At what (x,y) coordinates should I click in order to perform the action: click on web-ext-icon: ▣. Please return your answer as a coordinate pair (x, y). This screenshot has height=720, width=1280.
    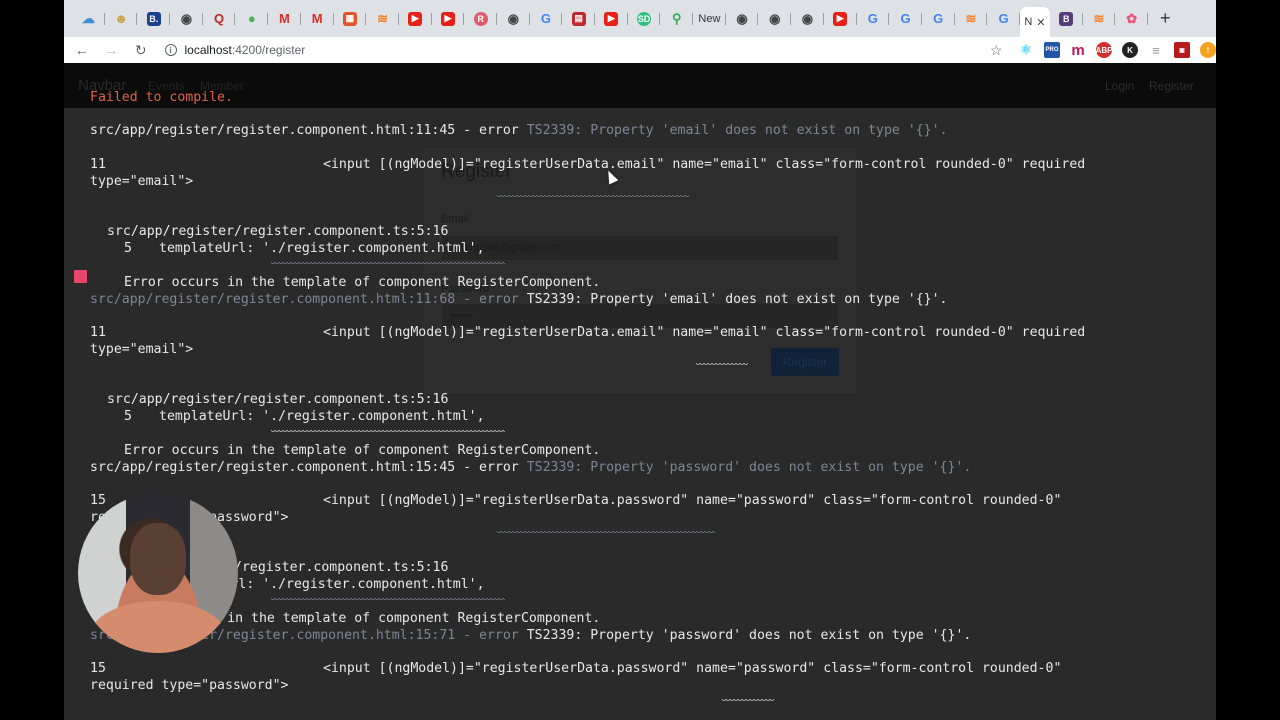
    Looking at the image, I should click on (1182, 50).